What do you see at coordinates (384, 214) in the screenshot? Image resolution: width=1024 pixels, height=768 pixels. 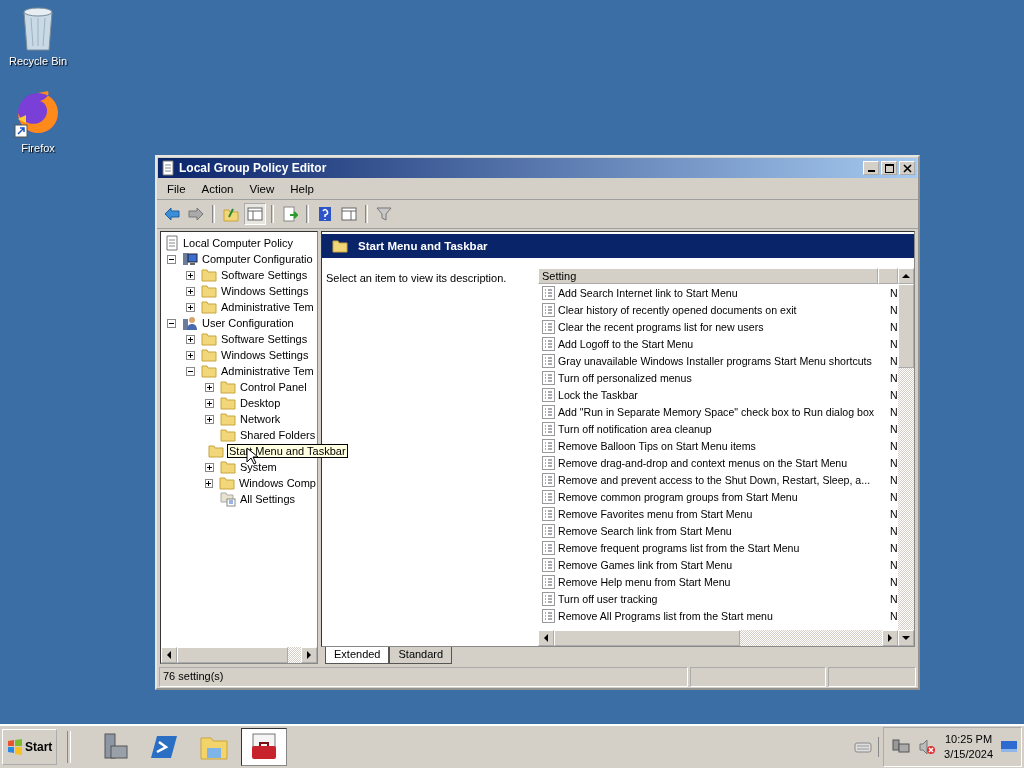 I see `filter-icon` at bounding box center [384, 214].